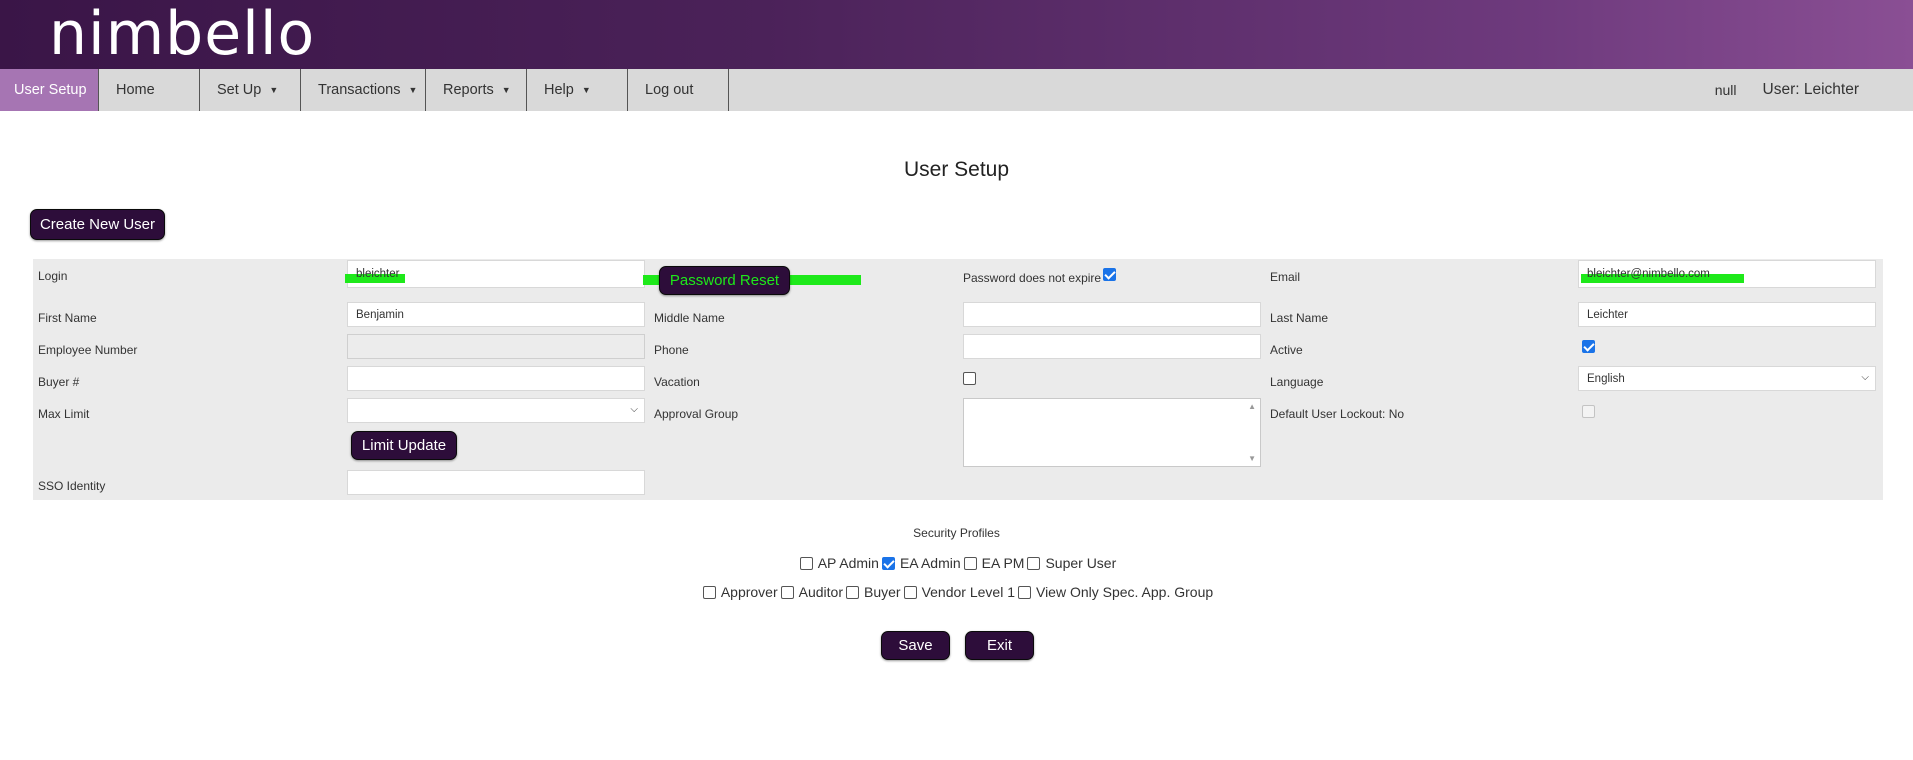  I want to click on vacation-checkbox, so click(969, 378).